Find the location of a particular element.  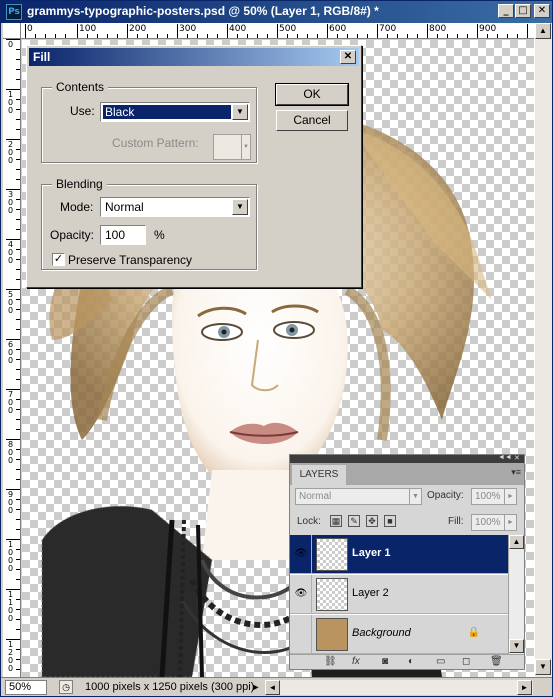

dialog-title-bar: Fill ✕ is located at coordinates (194, 57).